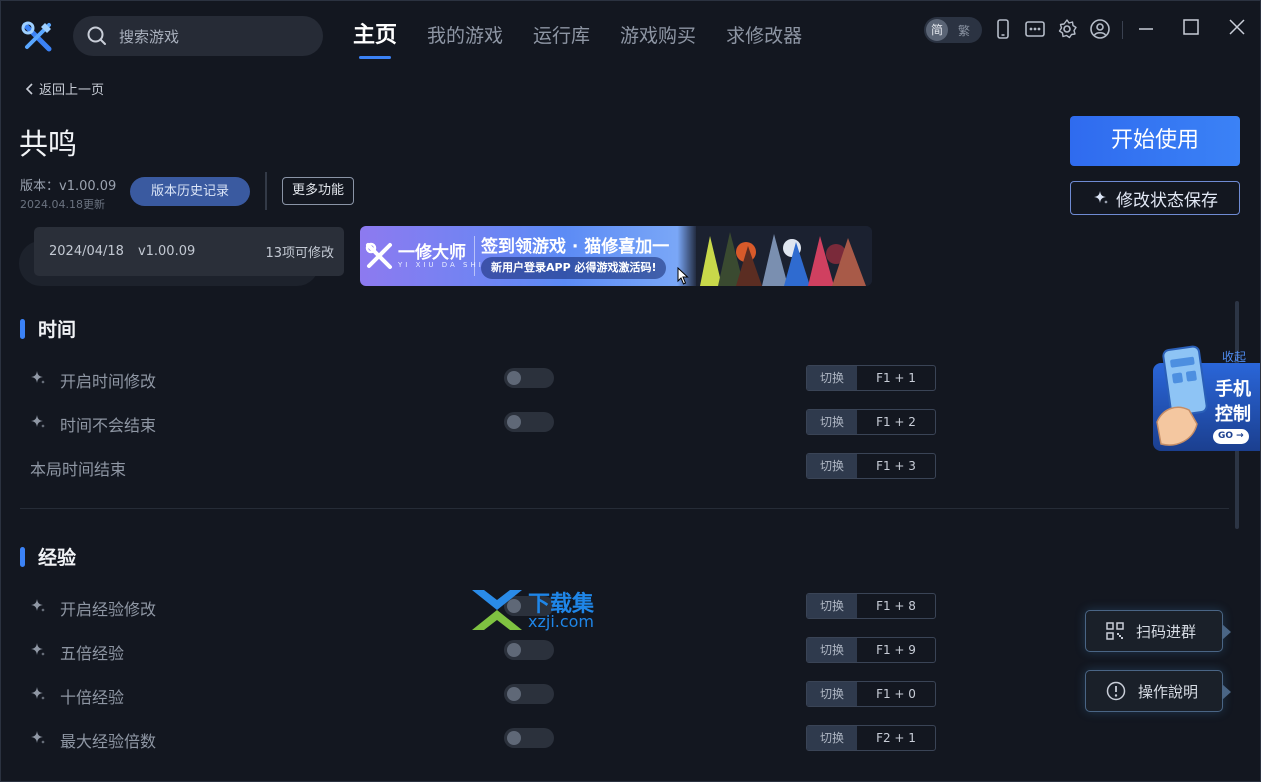 This screenshot has width=1261, height=782. I want to click on popup-count: 13项可修改, so click(299, 253).